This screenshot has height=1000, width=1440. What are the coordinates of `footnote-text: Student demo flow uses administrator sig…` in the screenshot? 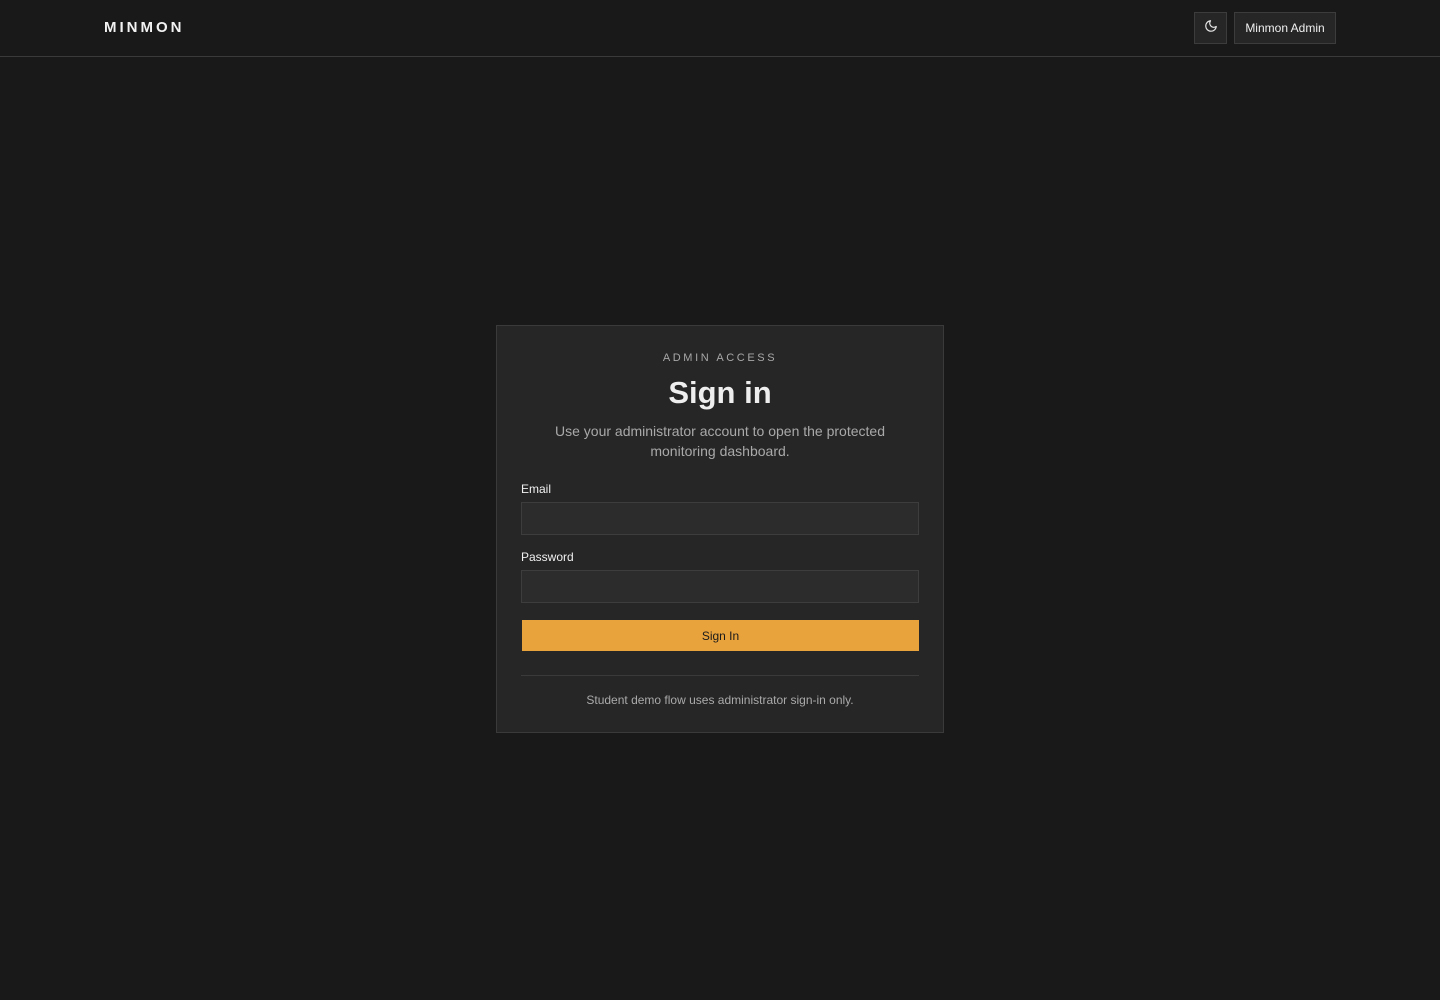 It's located at (720, 700).